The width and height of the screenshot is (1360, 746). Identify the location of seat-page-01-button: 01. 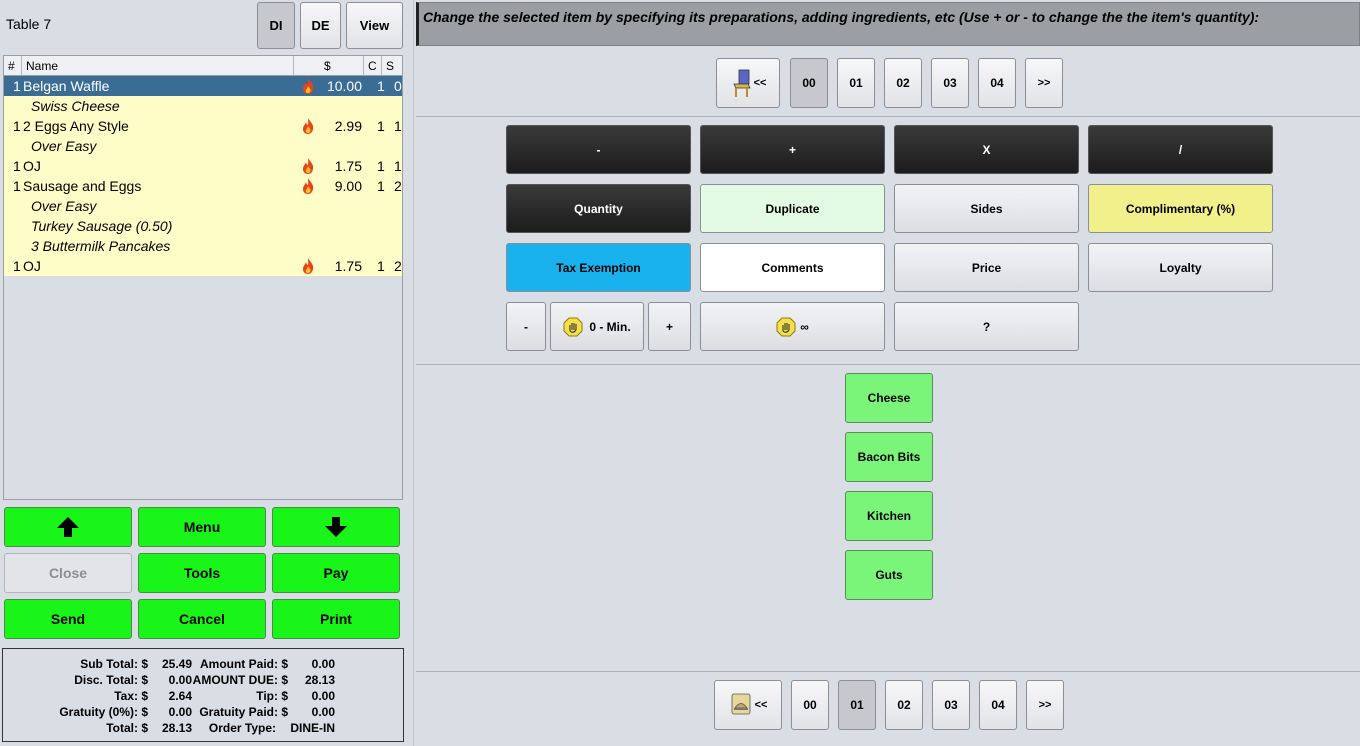
(856, 83).